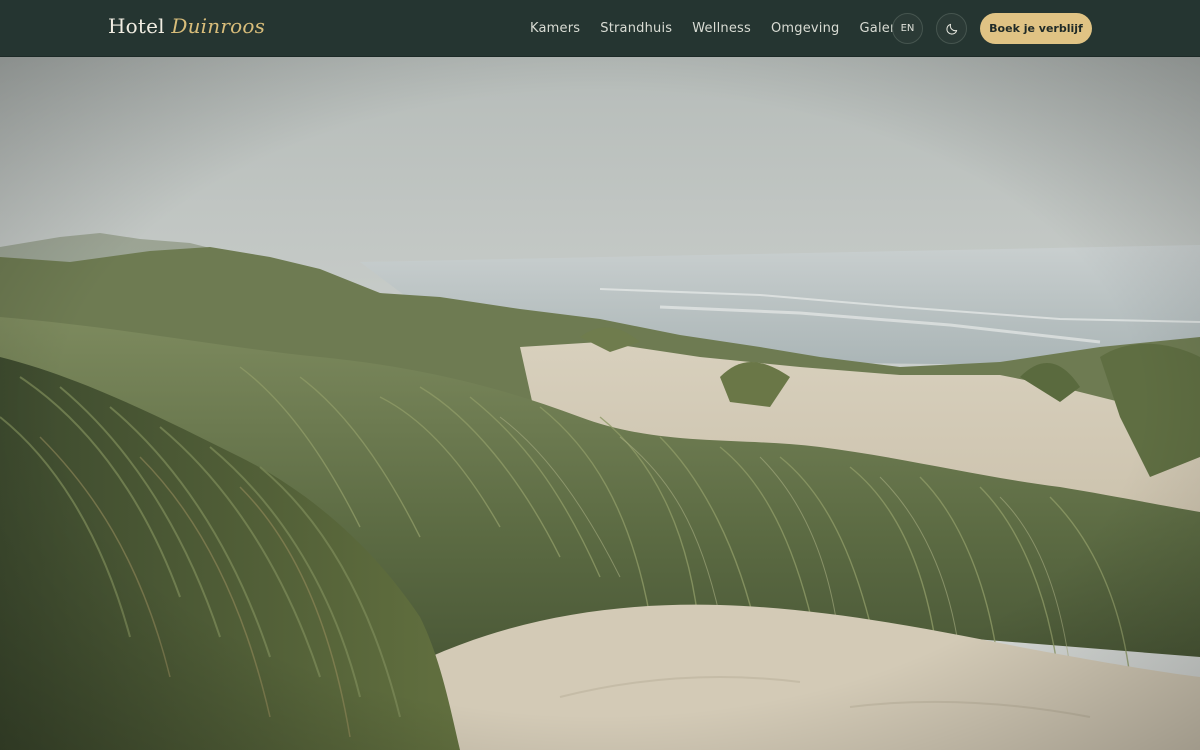 The image size is (1200, 750). Describe the element at coordinates (136, 26) in the screenshot. I see `brand-prefix: Hotel` at that location.